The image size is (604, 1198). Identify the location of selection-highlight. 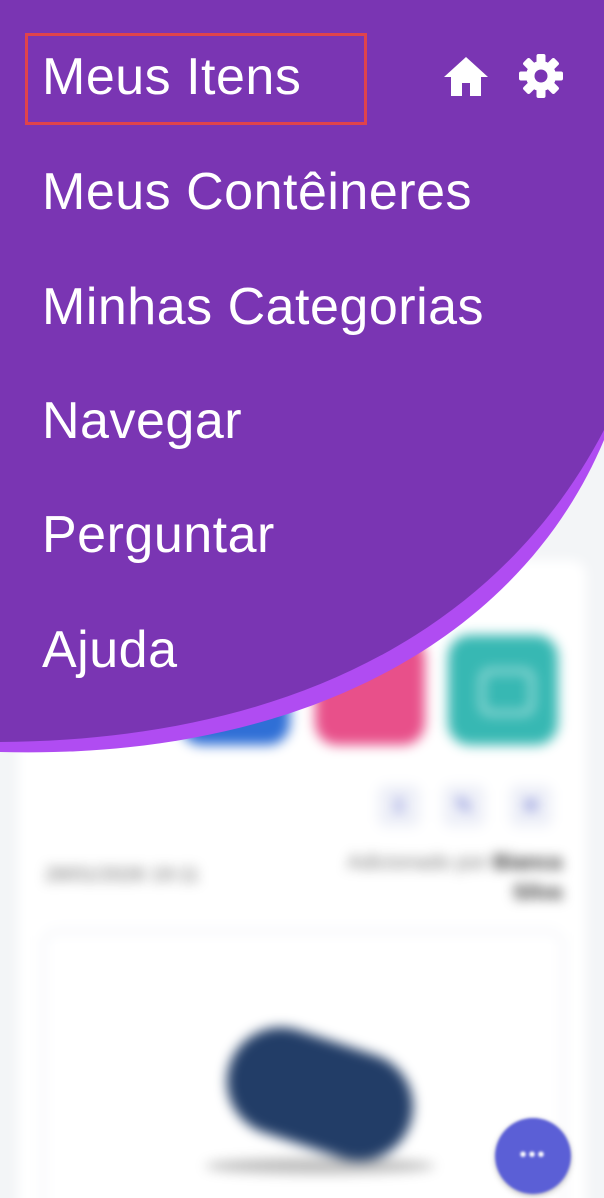
(196, 79).